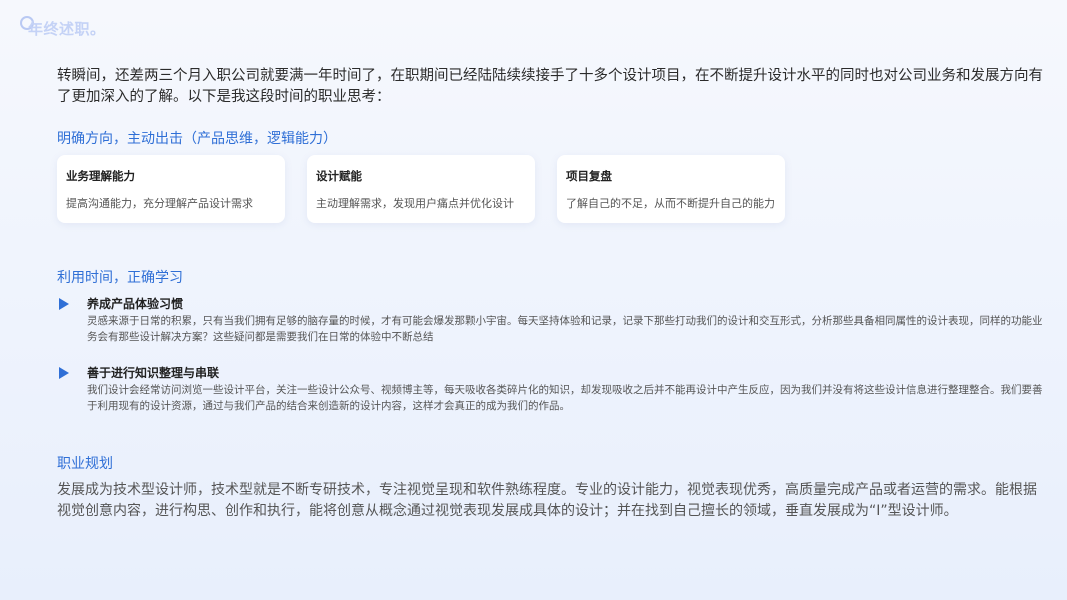 The width and height of the screenshot is (1067, 600). What do you see at coordinates (120, 278) in the screenshot?
I see `section-title-learning: 利用时间，正确学习` at bounding box center [120, 278].